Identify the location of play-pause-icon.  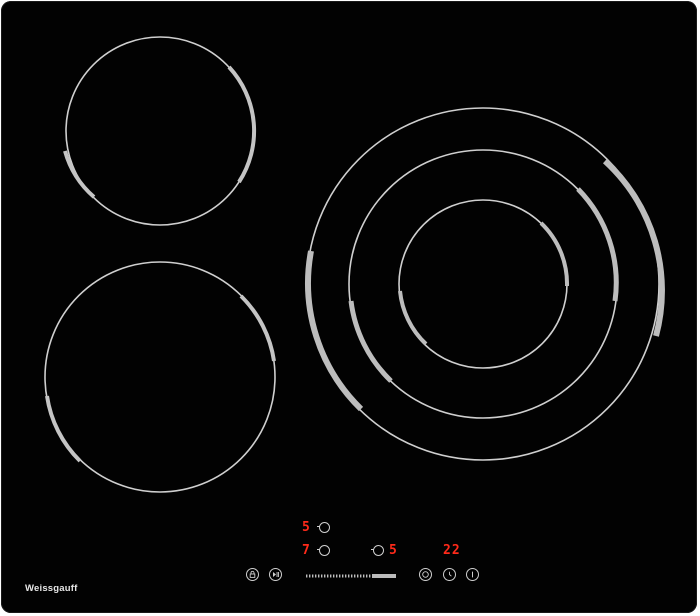
(275, 574).